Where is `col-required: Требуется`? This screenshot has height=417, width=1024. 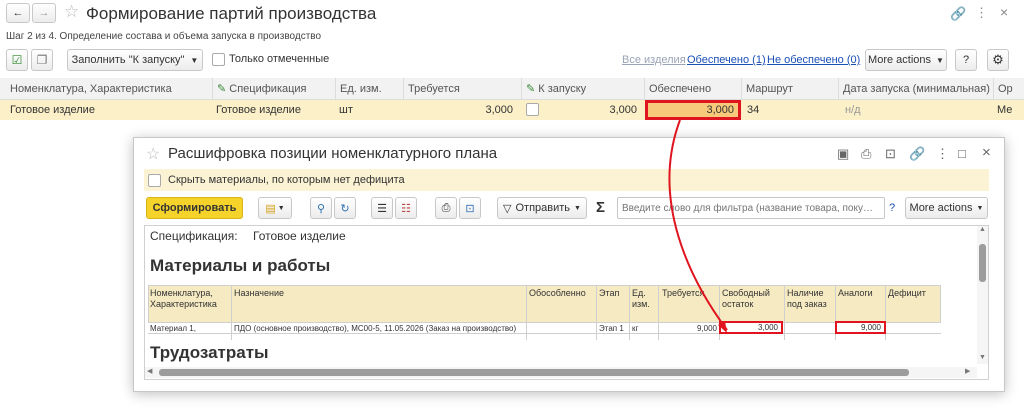 col-required: Требуется is located at coordinates (462, 89).